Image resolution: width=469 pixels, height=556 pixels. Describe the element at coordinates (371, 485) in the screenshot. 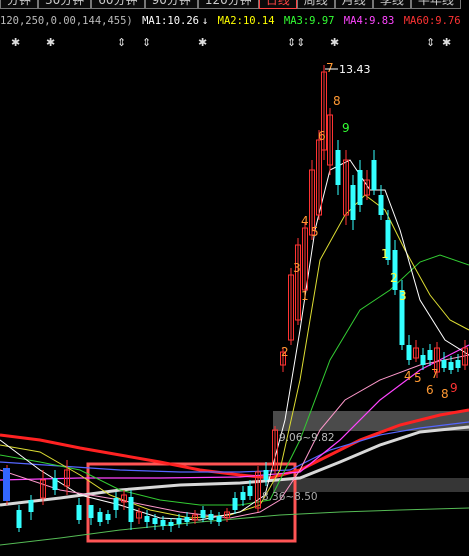

I see `lower-price-band` at that location.